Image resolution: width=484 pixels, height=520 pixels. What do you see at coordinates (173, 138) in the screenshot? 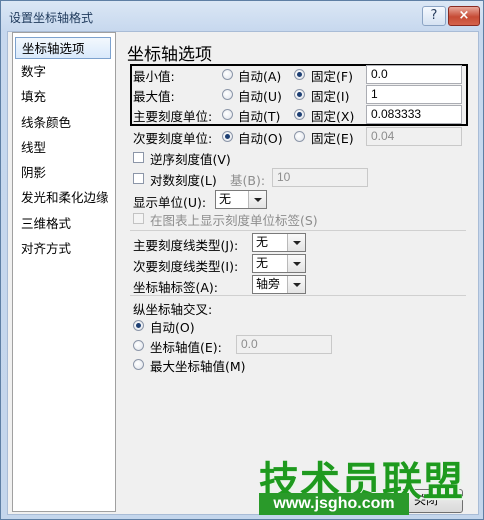
I see `minor-unit-label: 次要刻度单位:` at bounding box center [173, 138].